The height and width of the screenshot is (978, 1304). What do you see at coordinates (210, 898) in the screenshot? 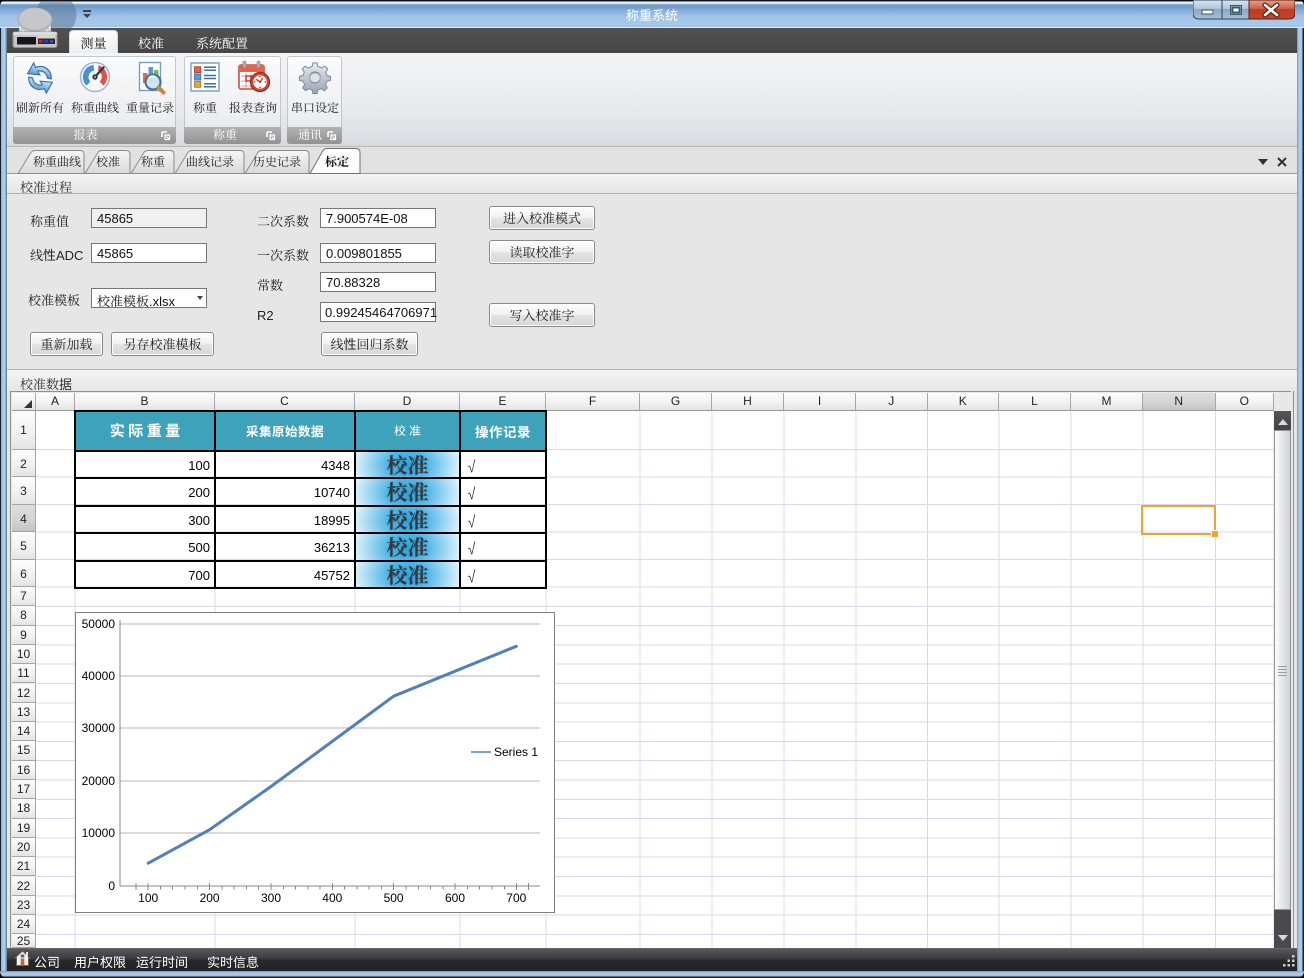
I see `svg-text: 200` at bounding box center [210, 898].